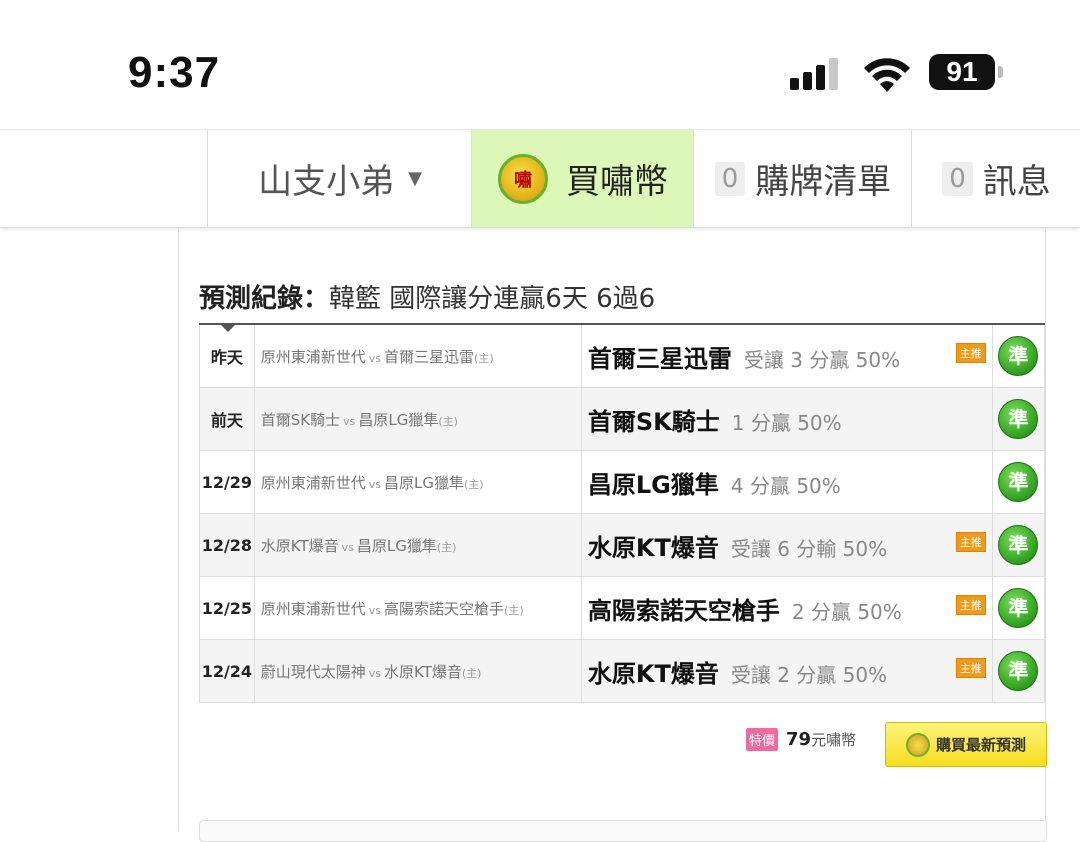 Image resolution: width=1080 pixels, height=842 pixels. What do you see at coordinates (762, 739) in the screenshot?
I see `special-price-badge: 特價` at bounding box center [762, 739].